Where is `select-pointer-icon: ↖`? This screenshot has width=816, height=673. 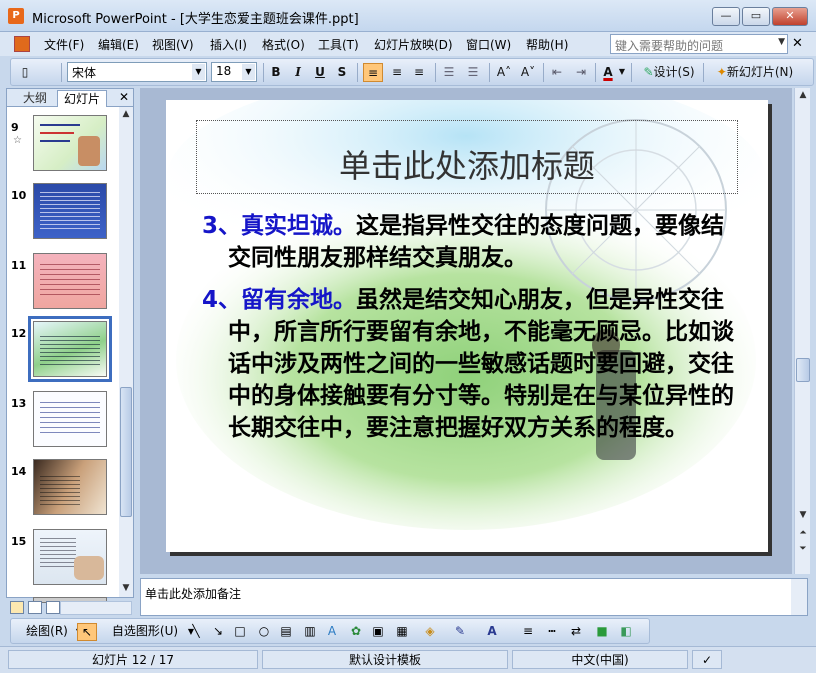
select-pointer-icon: ↖ is located at coordinates (87, 632).